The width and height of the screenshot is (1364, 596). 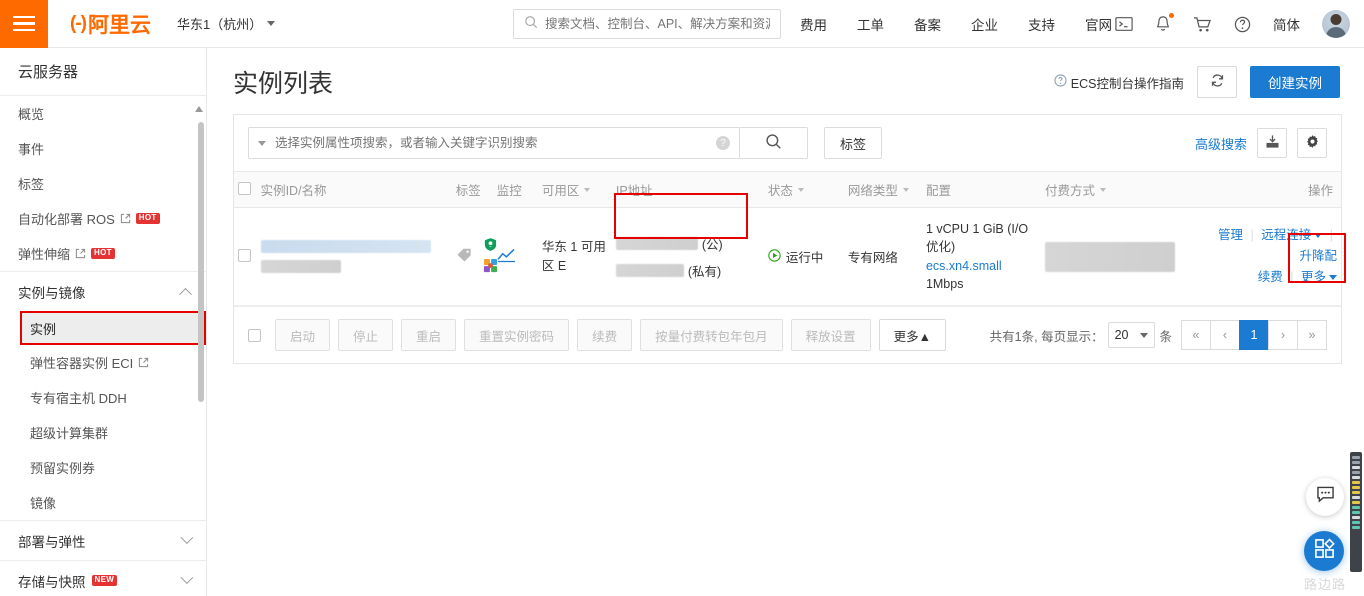 What do you see at coordinates (1098, 24) in the screenshot?
I see `nav-item-website: 官网` at bounding box center [1098, 24].